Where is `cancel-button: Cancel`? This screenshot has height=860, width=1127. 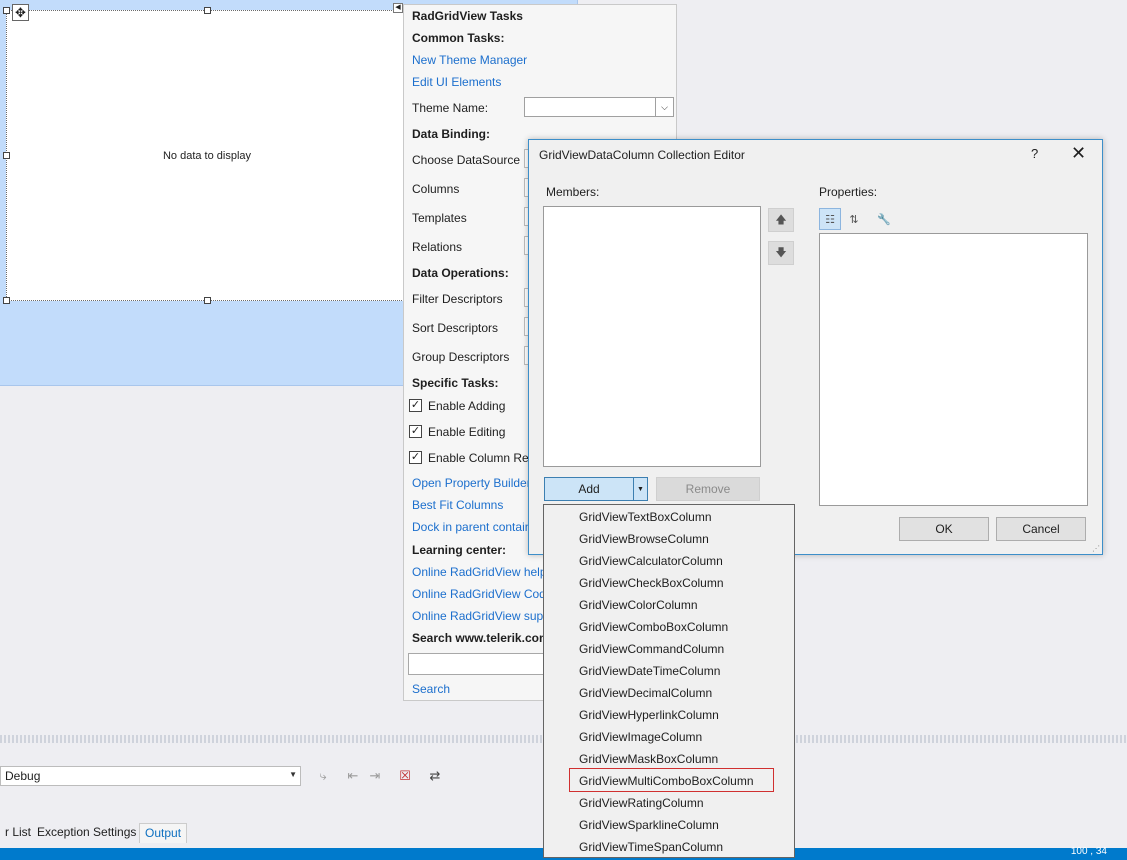
cancel-button: Cancel is located at coordinates (1041, 529).